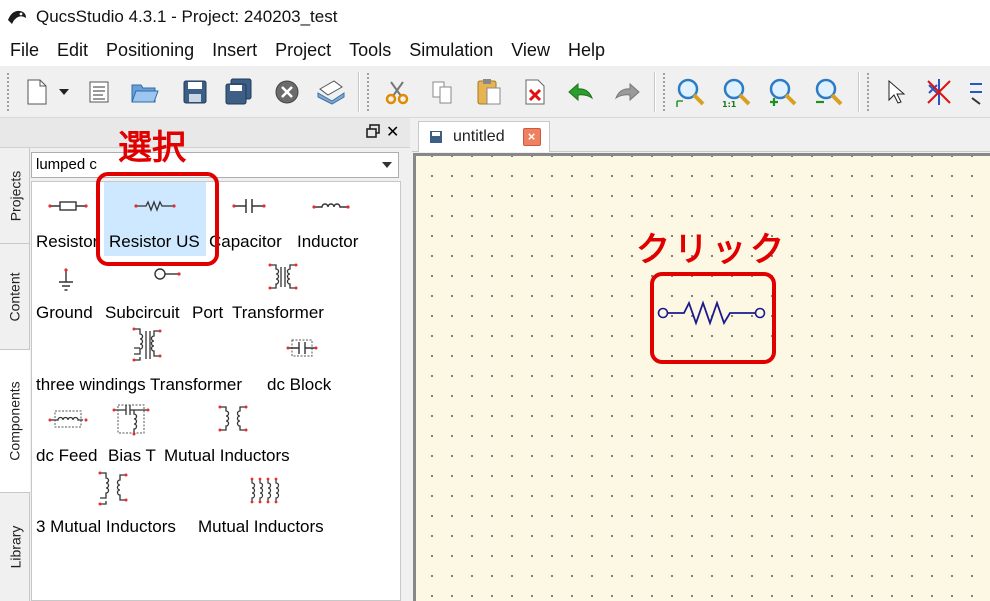  What do you see at coordinates (152, 148) in the screenshot?
I see `annotation-select: 選択` at bounding box center [152, 148].